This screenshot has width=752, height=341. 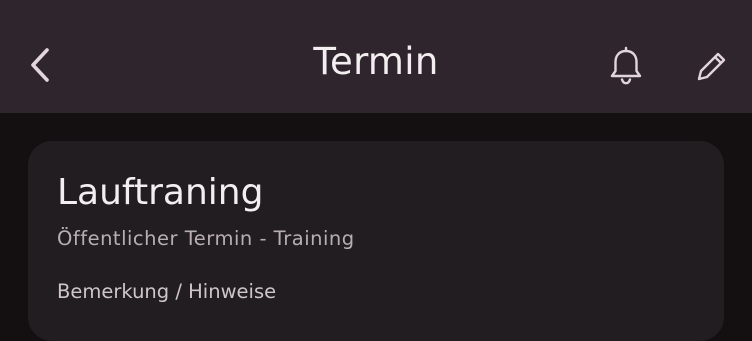 I want to click on event-notes-label: Bemerkung / Hinweise, so click(x=167, y=291).